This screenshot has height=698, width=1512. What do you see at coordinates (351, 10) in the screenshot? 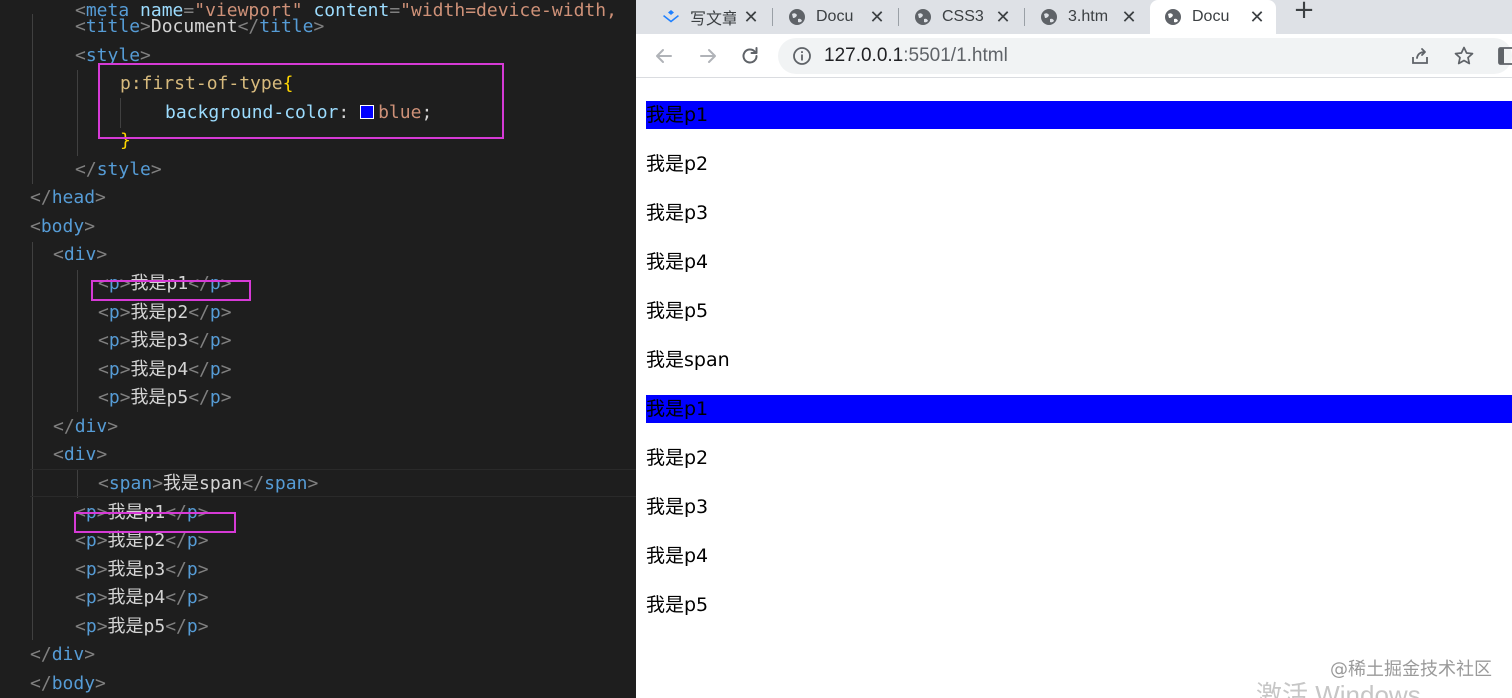
I see `code-token: content` at bounding box center [351, 10].